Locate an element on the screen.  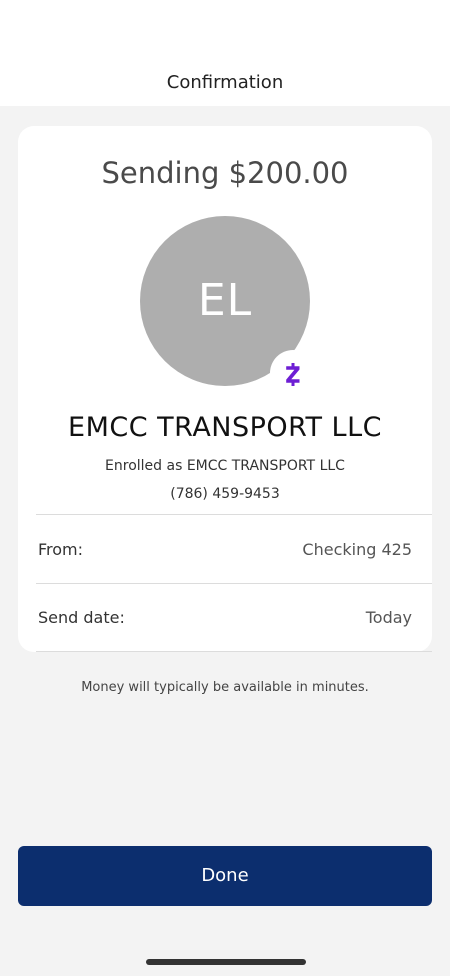
send-date-label: Send date: is located at coordinates (81, 617).